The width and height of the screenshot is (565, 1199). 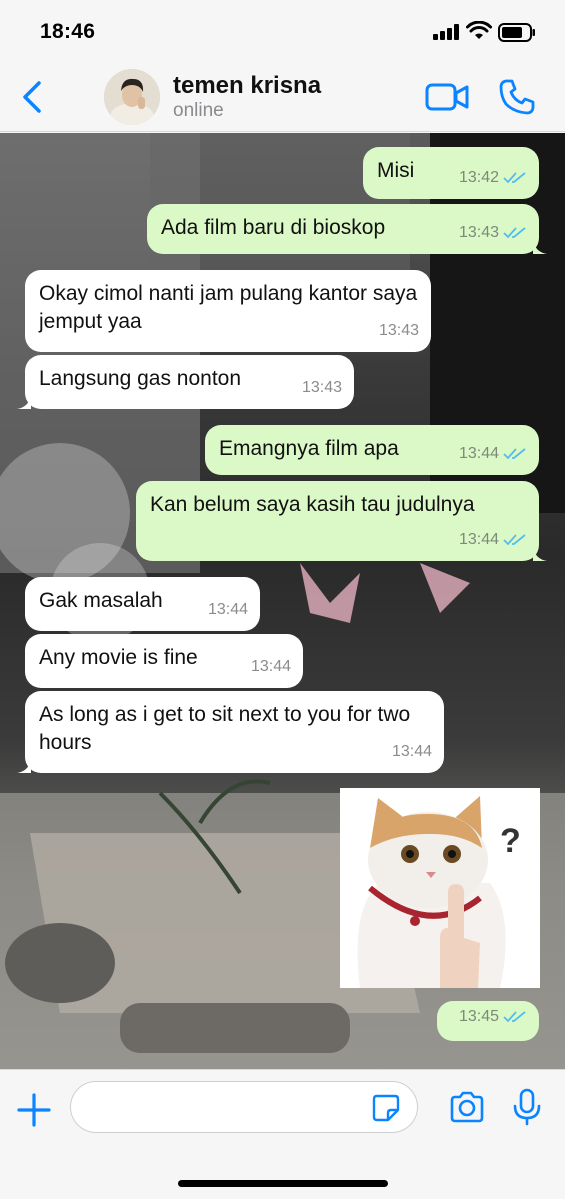 I want to click on chat-header: temen krisna online, so click(x=282, y=97).